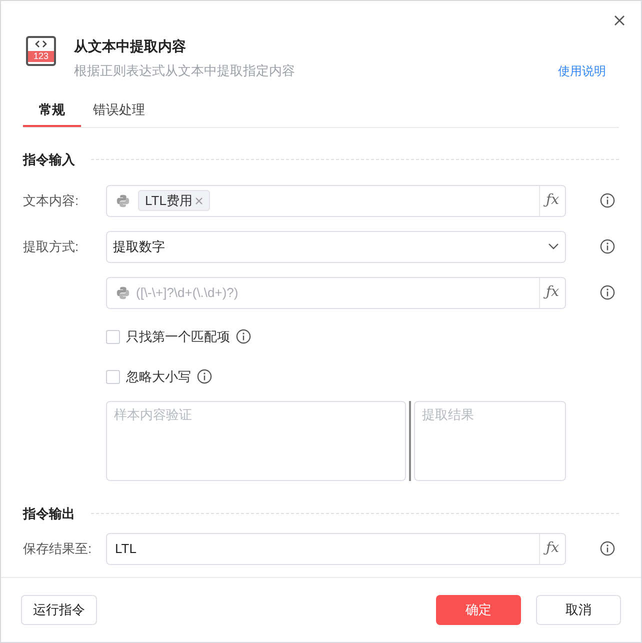 The height and width of the screenshot is (643, 642). I want to click on tab: 错误处理, so click(119, 110).